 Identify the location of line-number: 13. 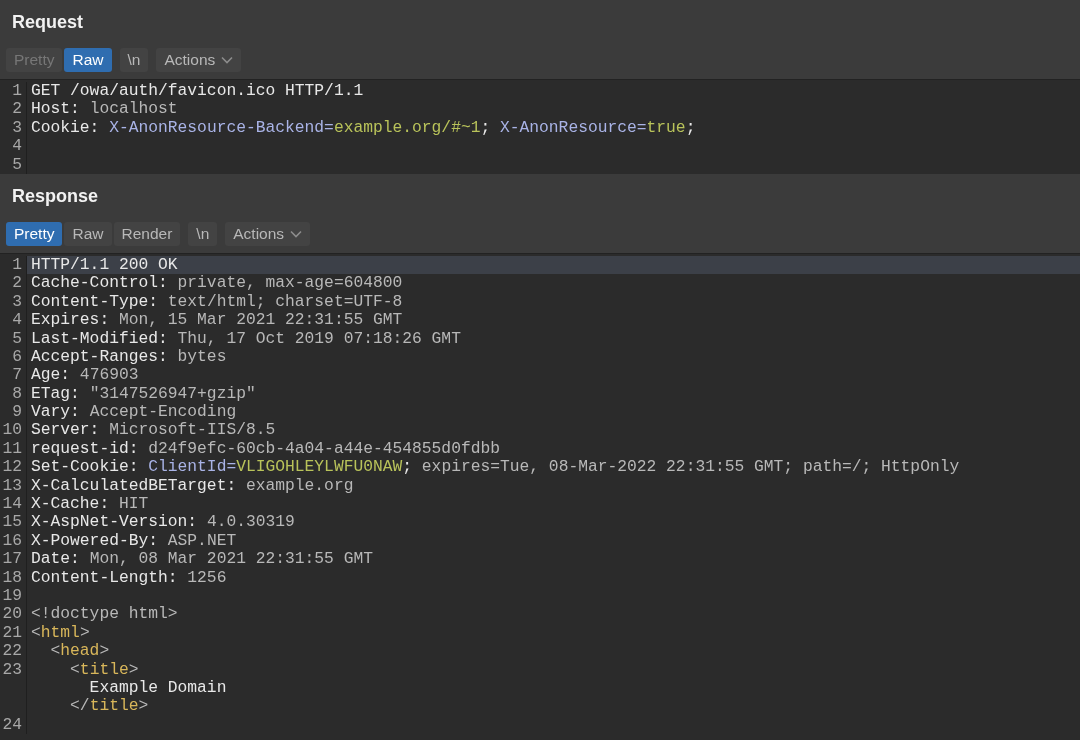
(12, 485).